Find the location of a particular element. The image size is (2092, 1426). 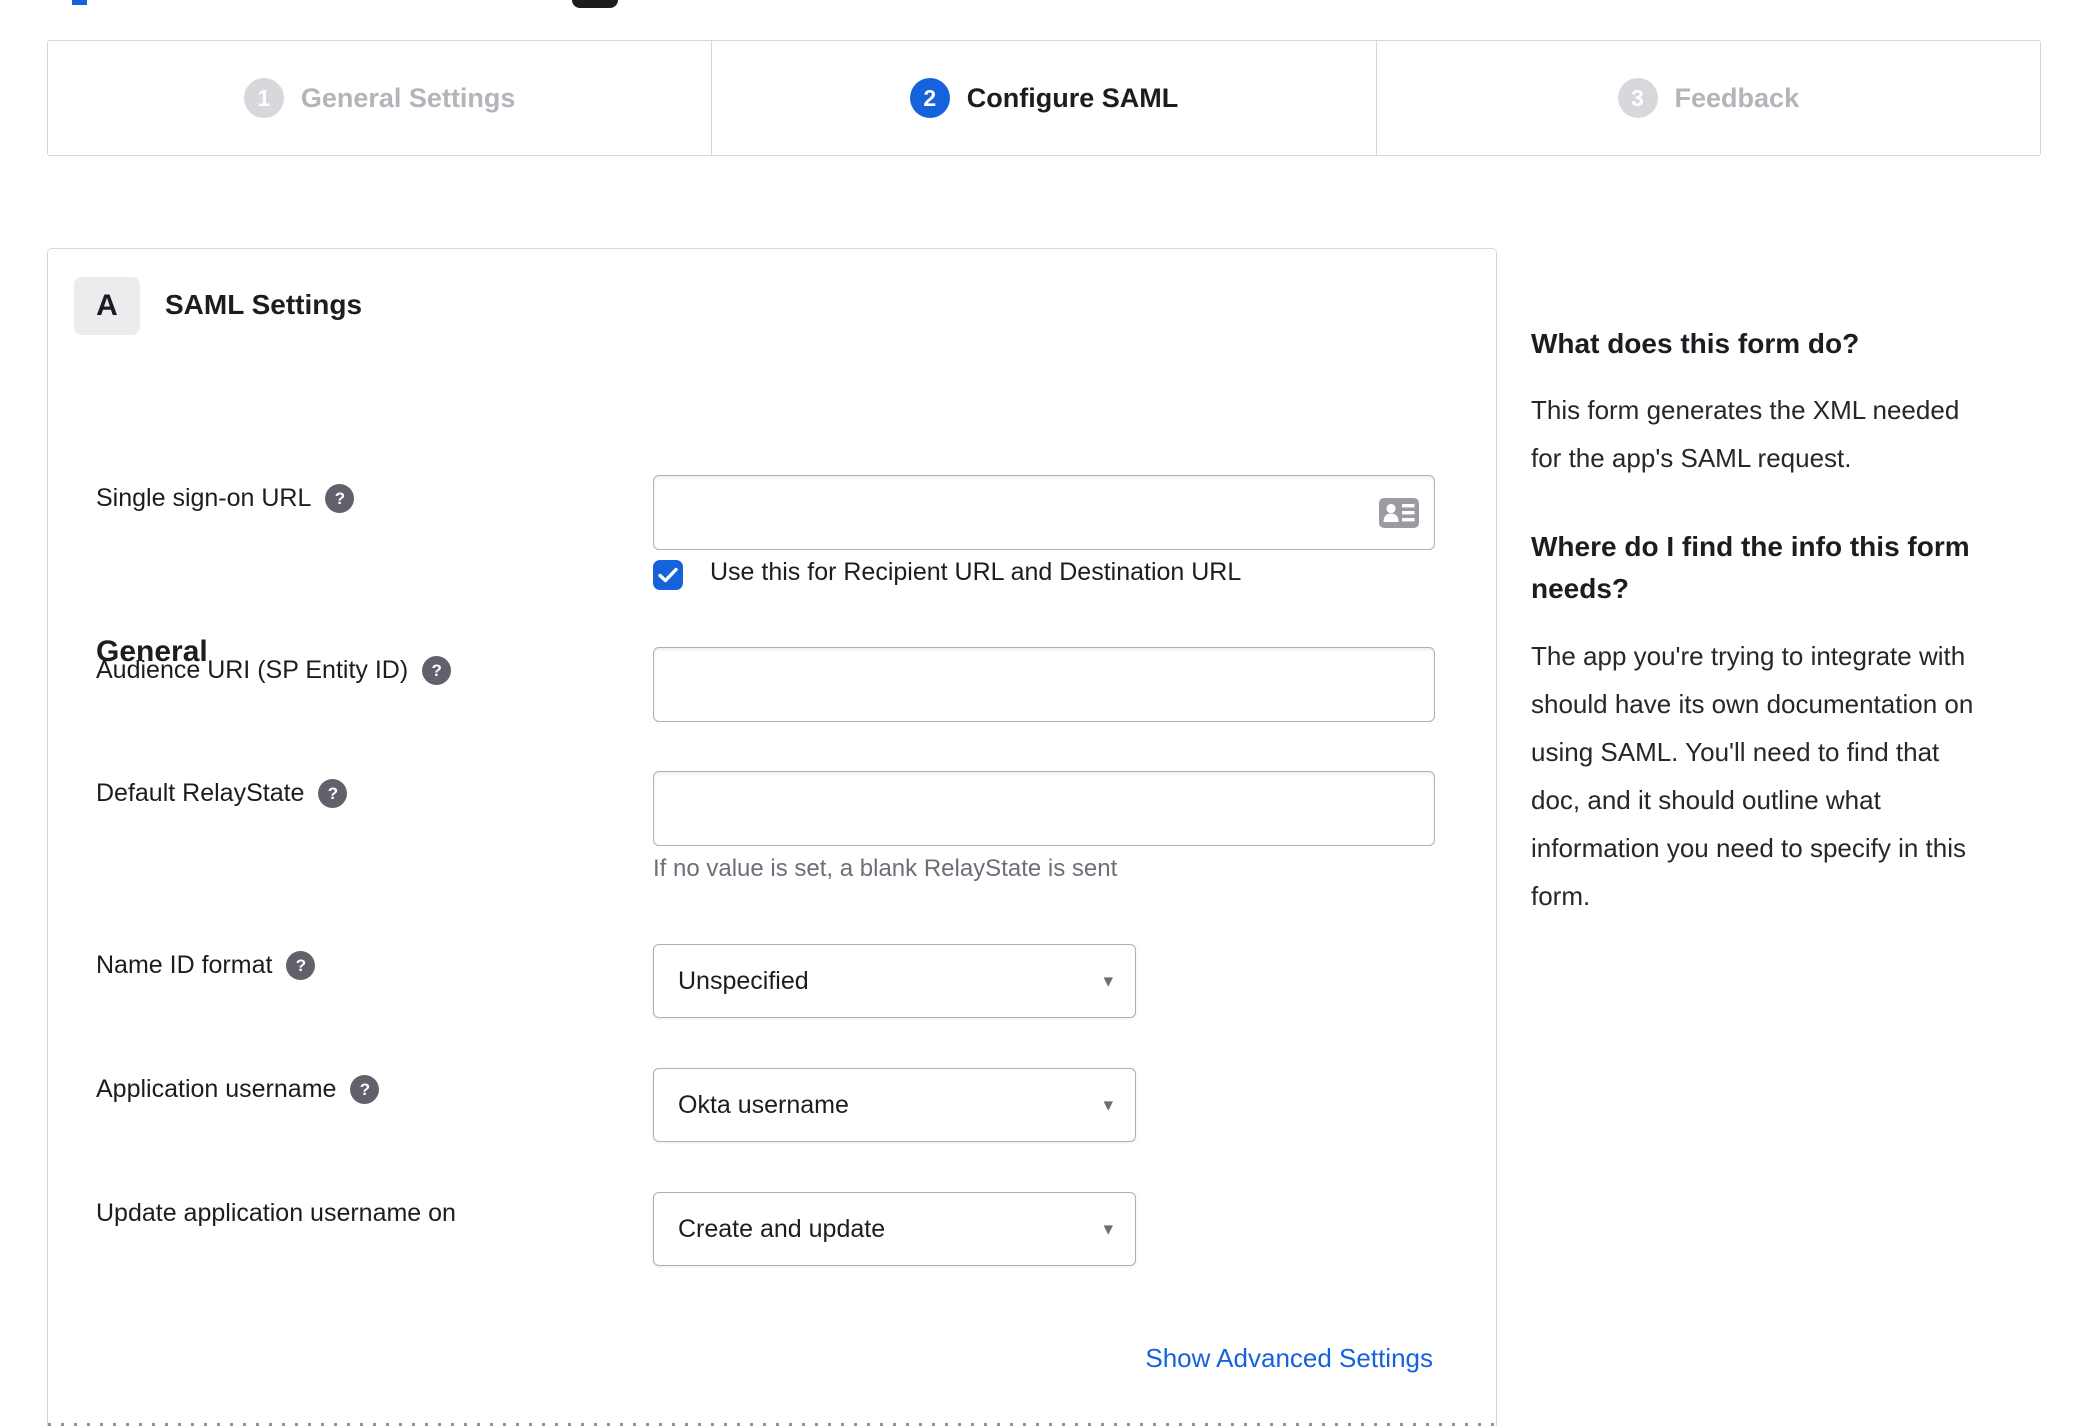

cutoff-app-logo-fragment is located at coordinates (595, 4).